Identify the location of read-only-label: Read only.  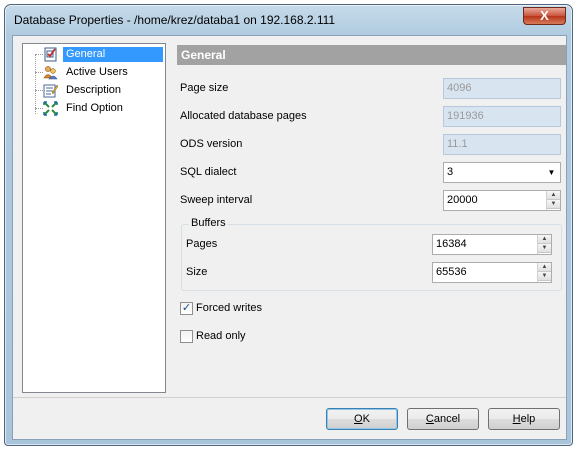
(221, 336).